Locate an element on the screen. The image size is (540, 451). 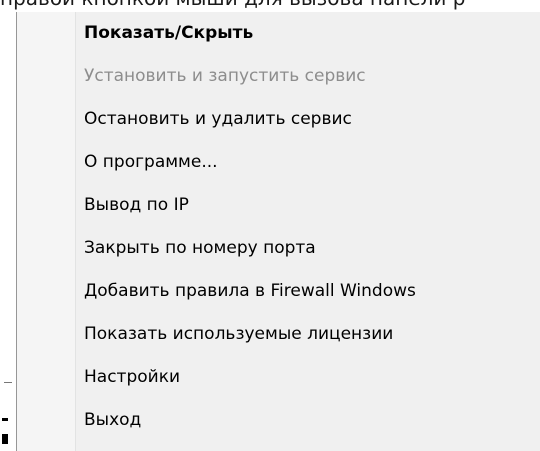
menu-item-show-licenses: Показать используемые лицензии is located at coordinates (278, 334).